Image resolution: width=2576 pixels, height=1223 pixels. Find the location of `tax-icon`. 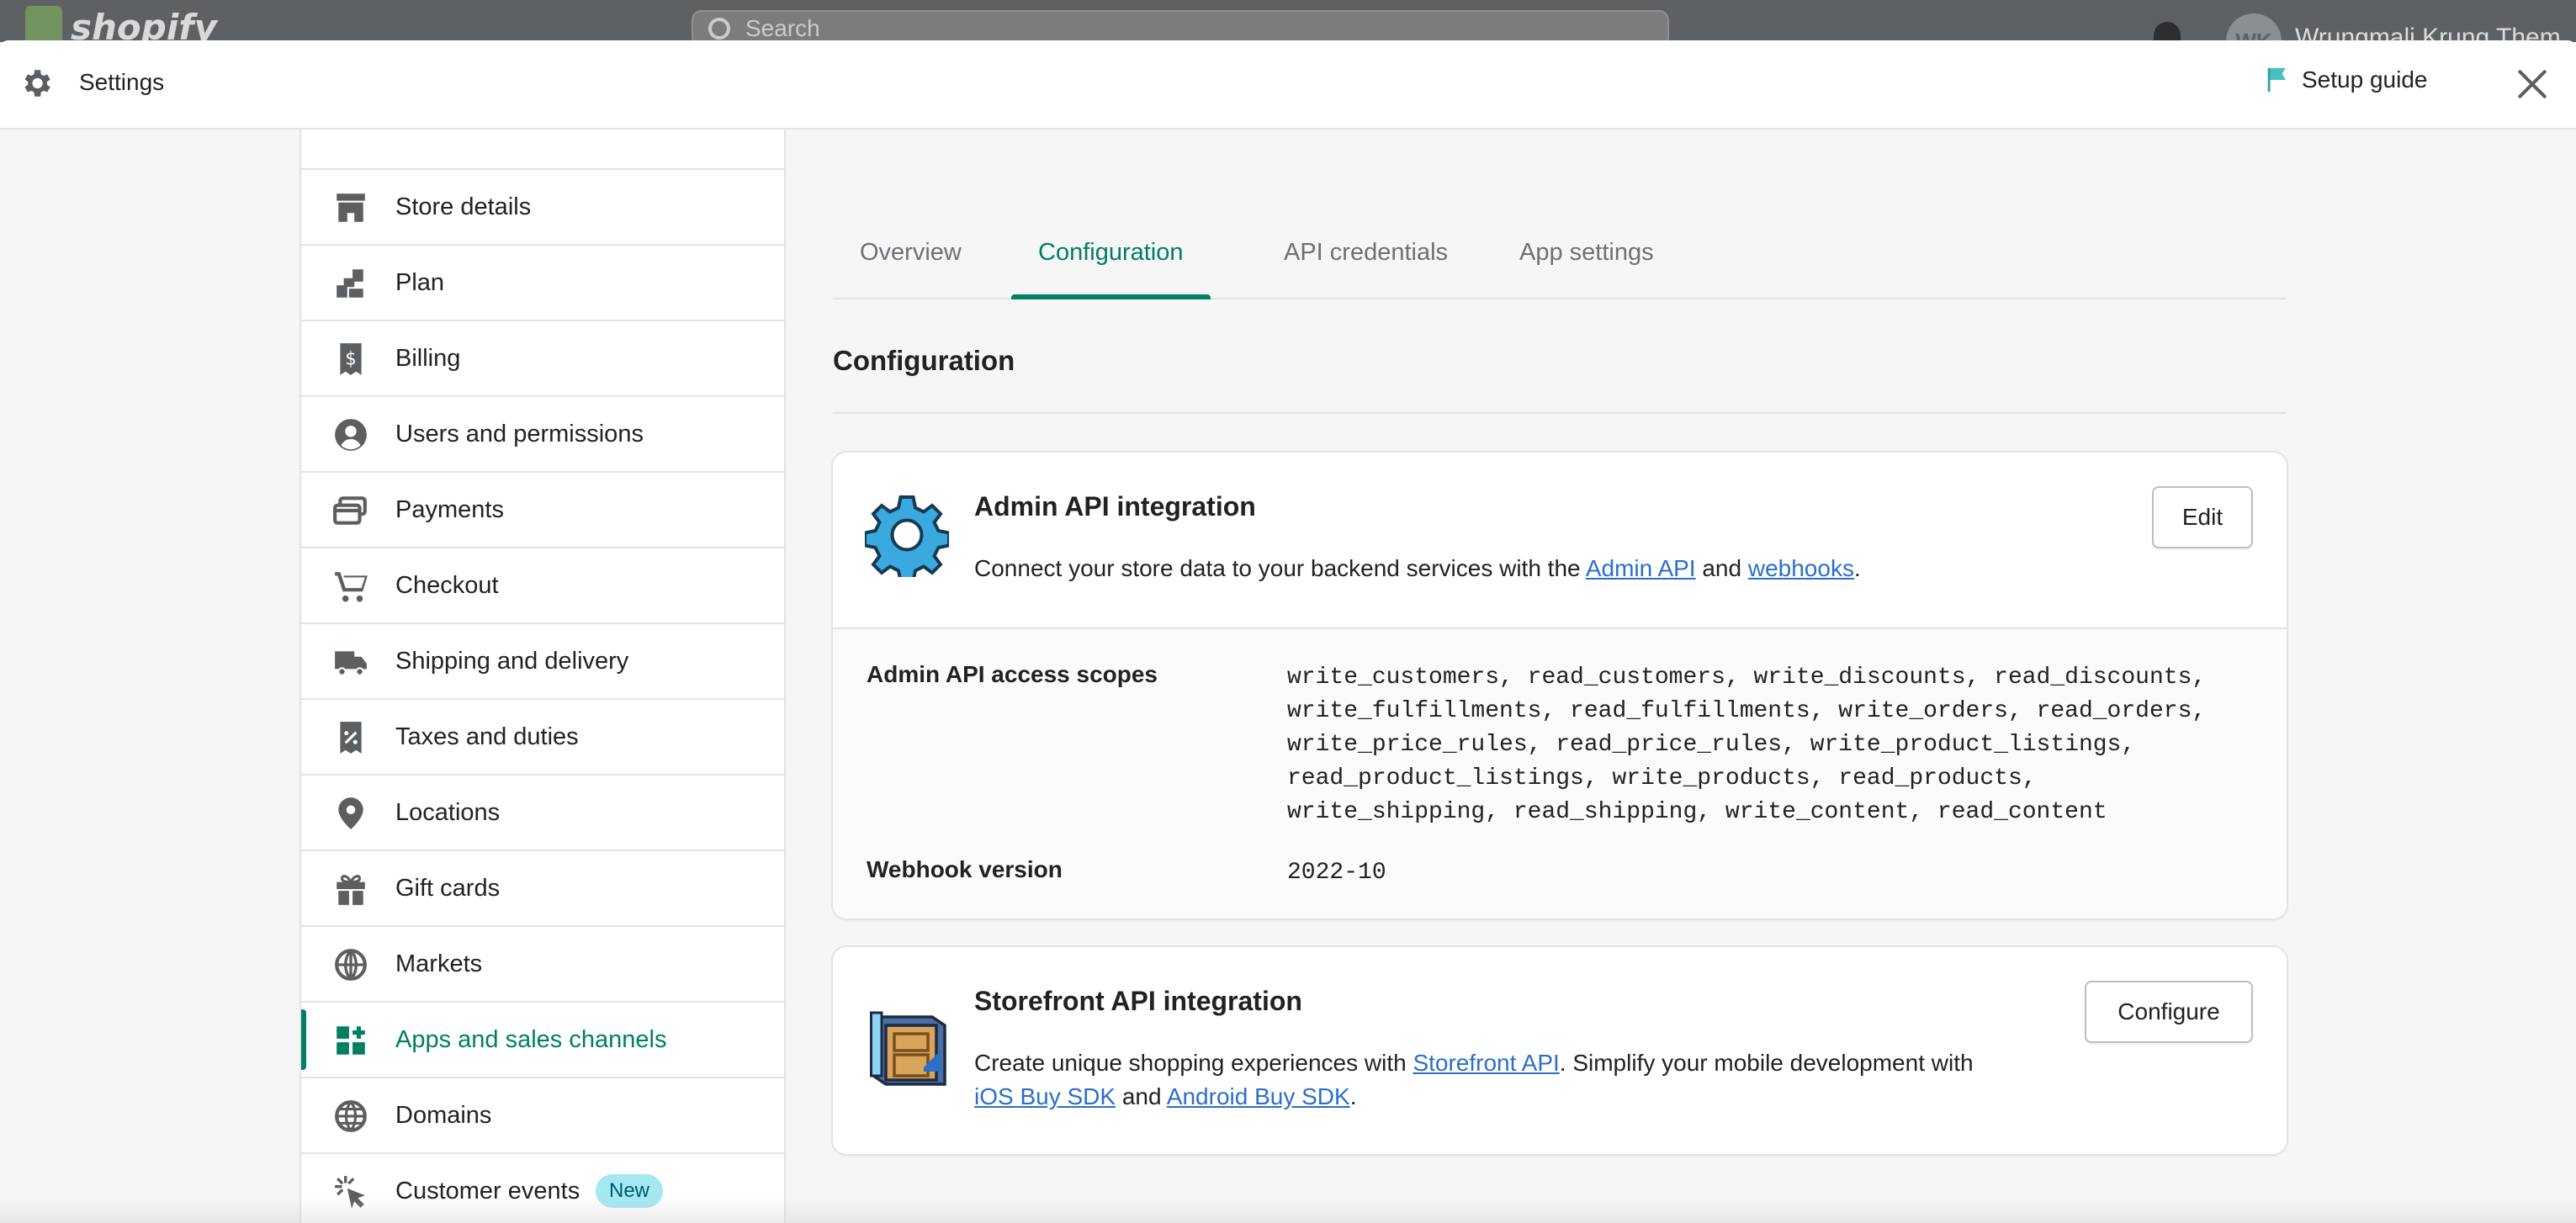

tax-icon is located at coordinates (350, 737).